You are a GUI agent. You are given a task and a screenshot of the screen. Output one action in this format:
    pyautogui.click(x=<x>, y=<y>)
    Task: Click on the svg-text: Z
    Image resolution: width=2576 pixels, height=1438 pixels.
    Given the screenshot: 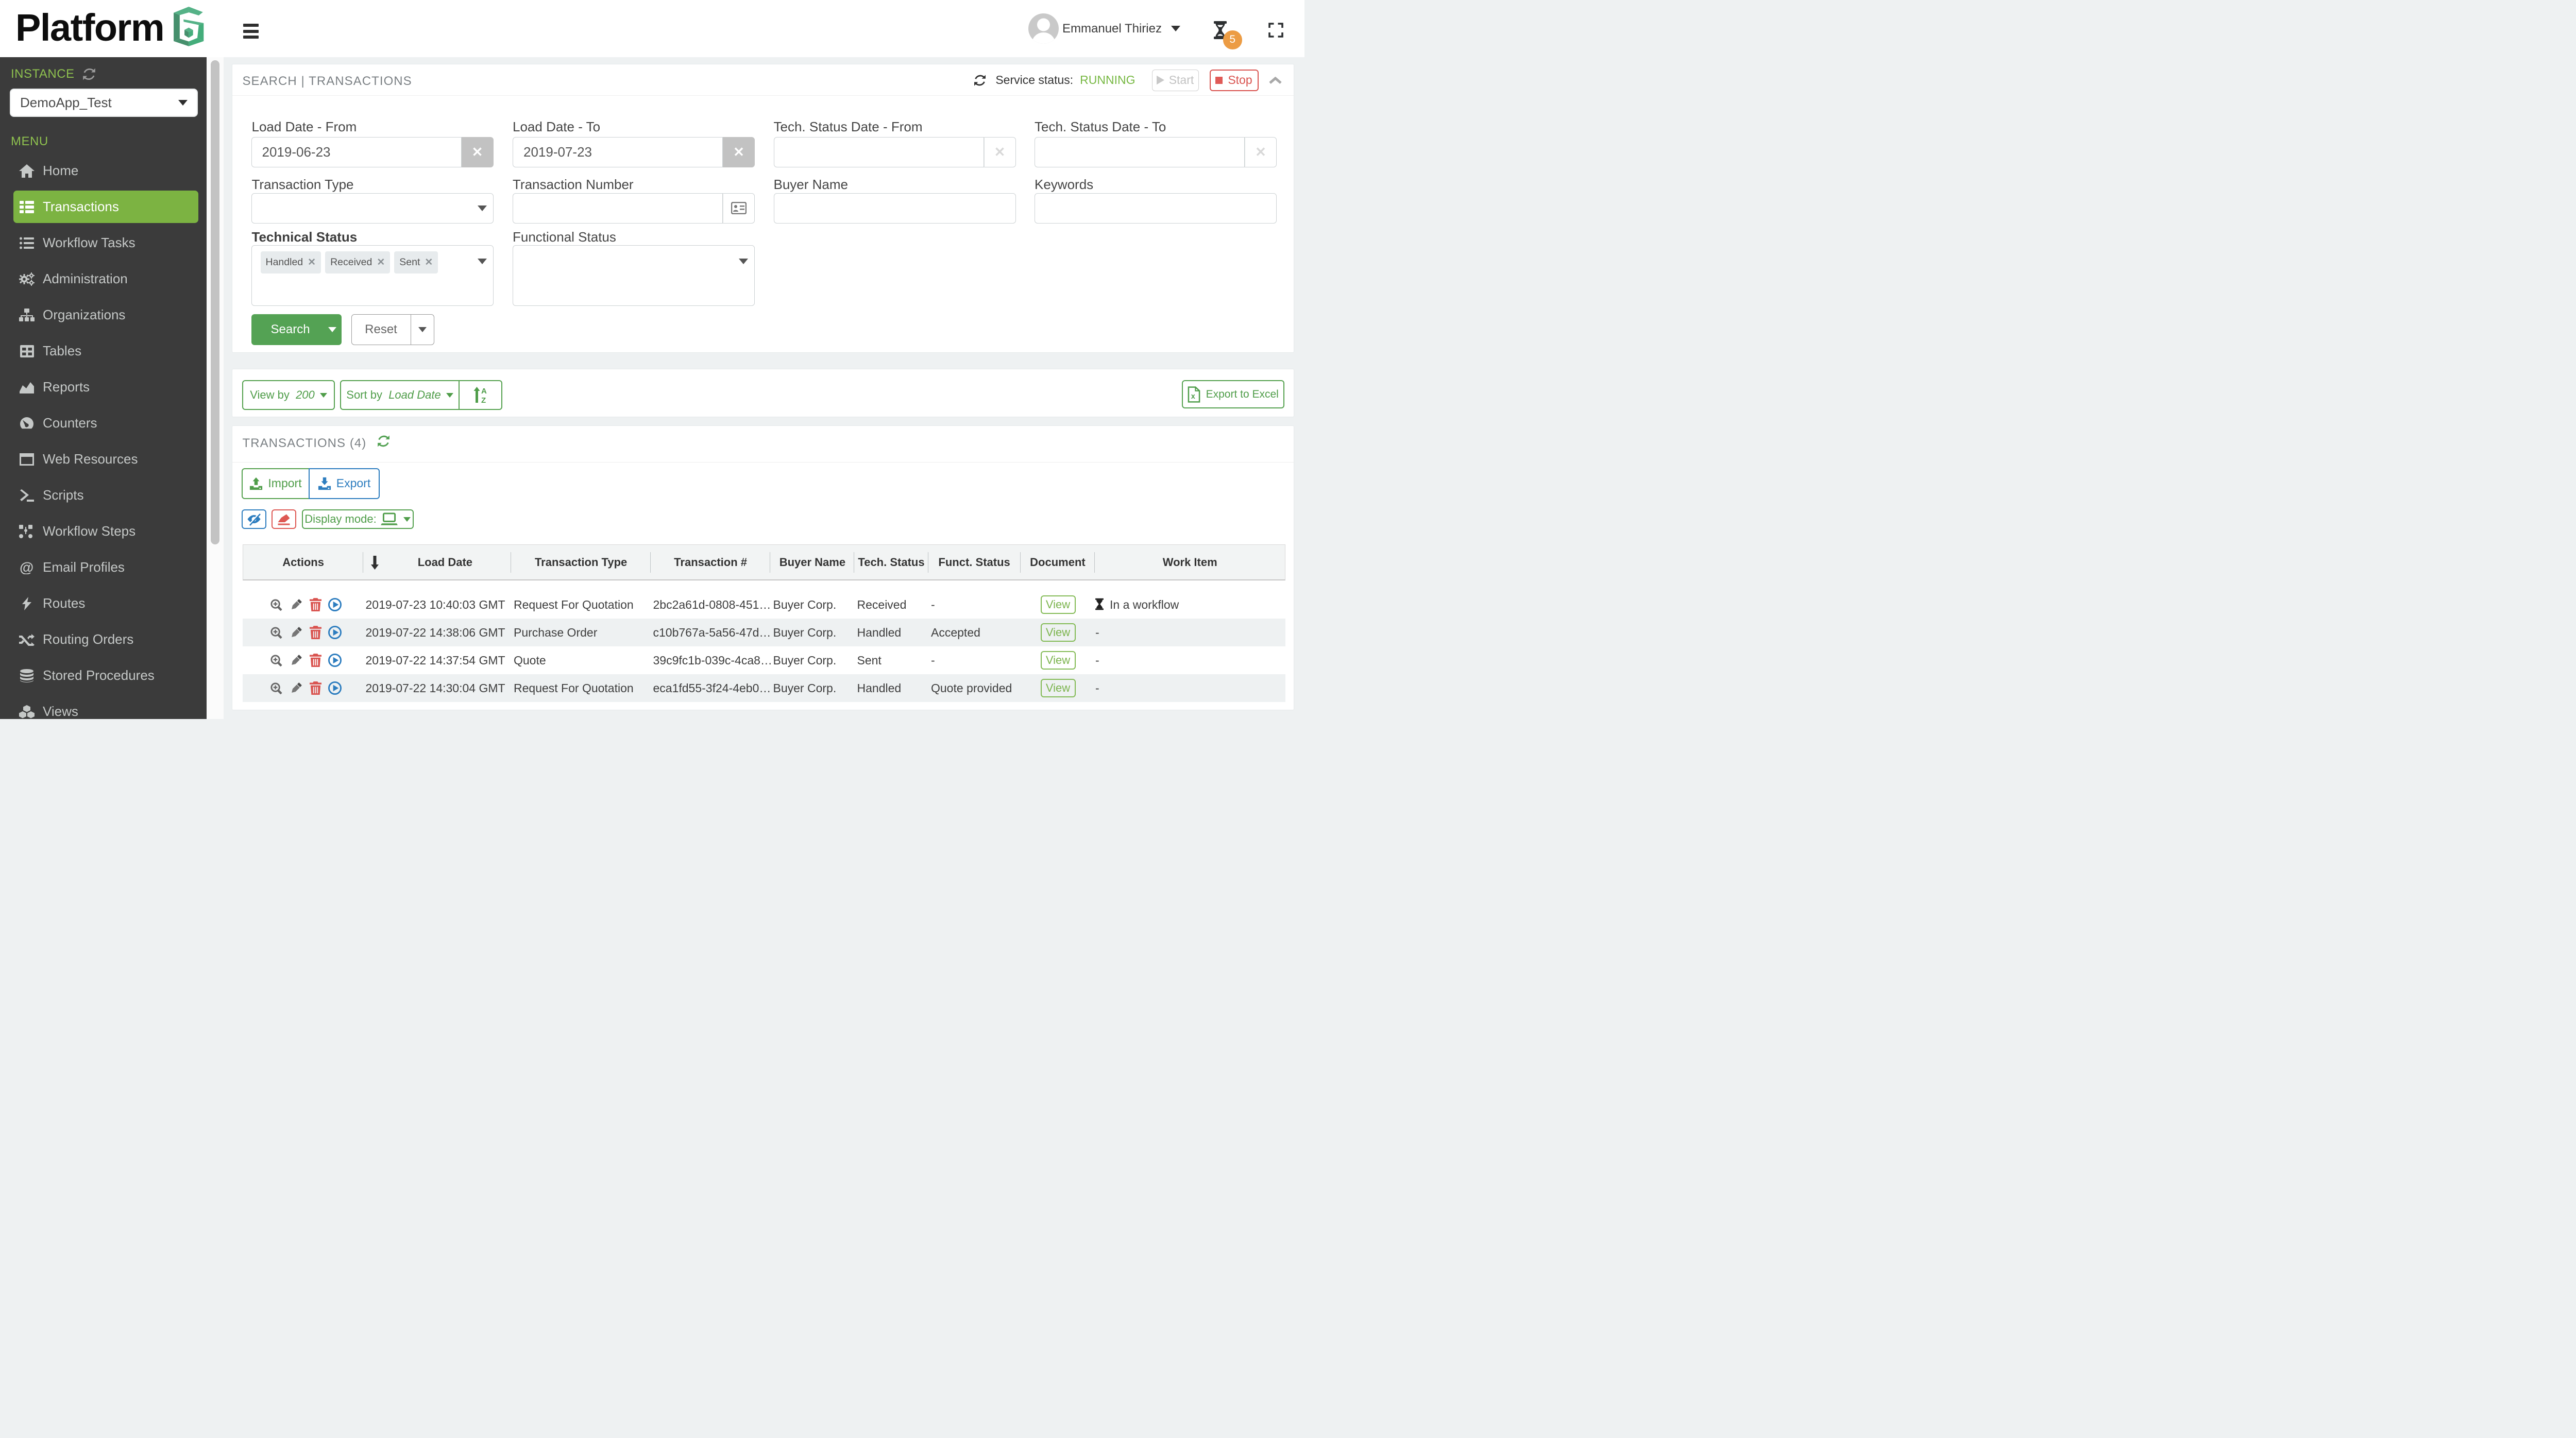 What is the action you would take?
    pyautogui.click(x=483, y=400)
    